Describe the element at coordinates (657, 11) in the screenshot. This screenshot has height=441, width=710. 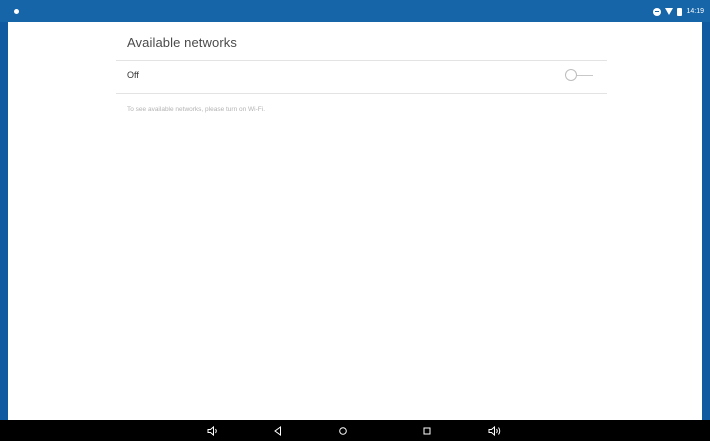
I see `dnd-icon` at that location.